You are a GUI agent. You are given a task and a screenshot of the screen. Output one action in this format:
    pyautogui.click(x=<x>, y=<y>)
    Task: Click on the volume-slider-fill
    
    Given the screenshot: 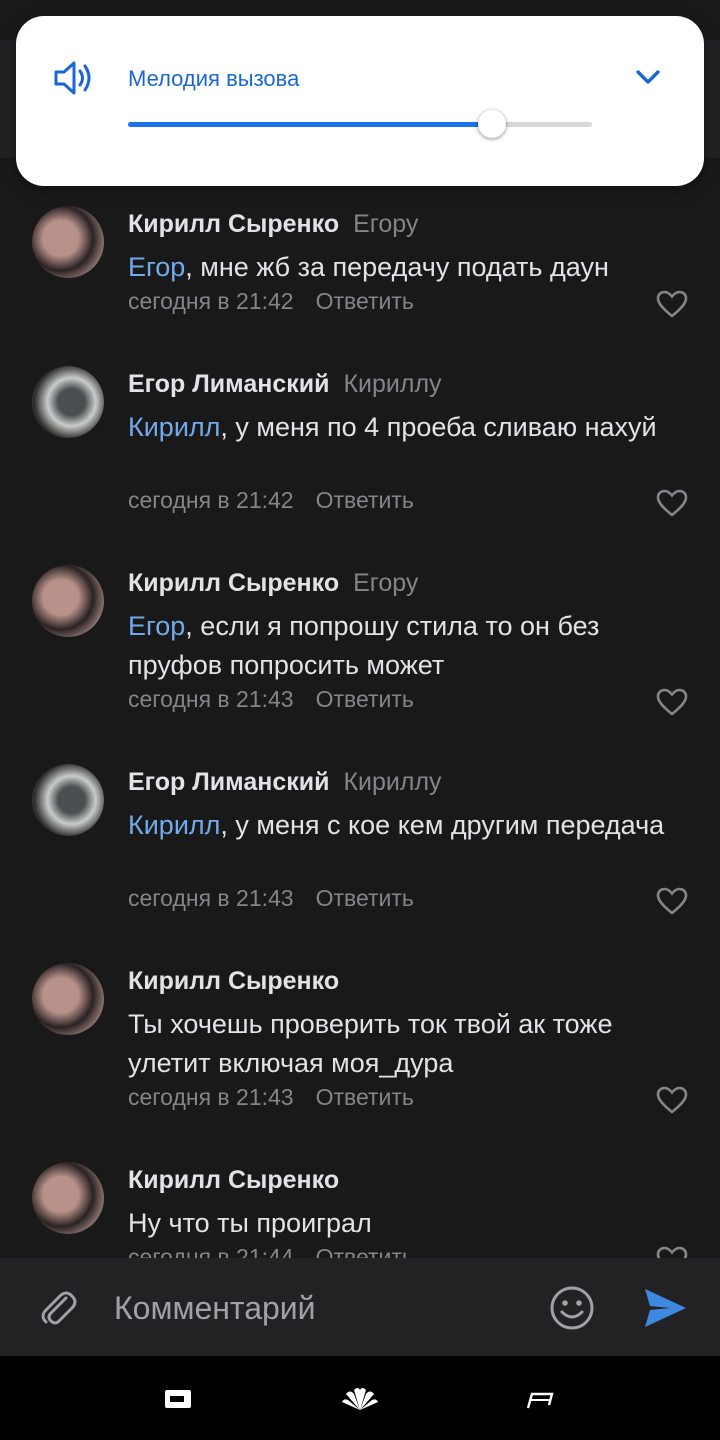 What is the action you would take?
    pyautogui.click(x=310, y=124)
    